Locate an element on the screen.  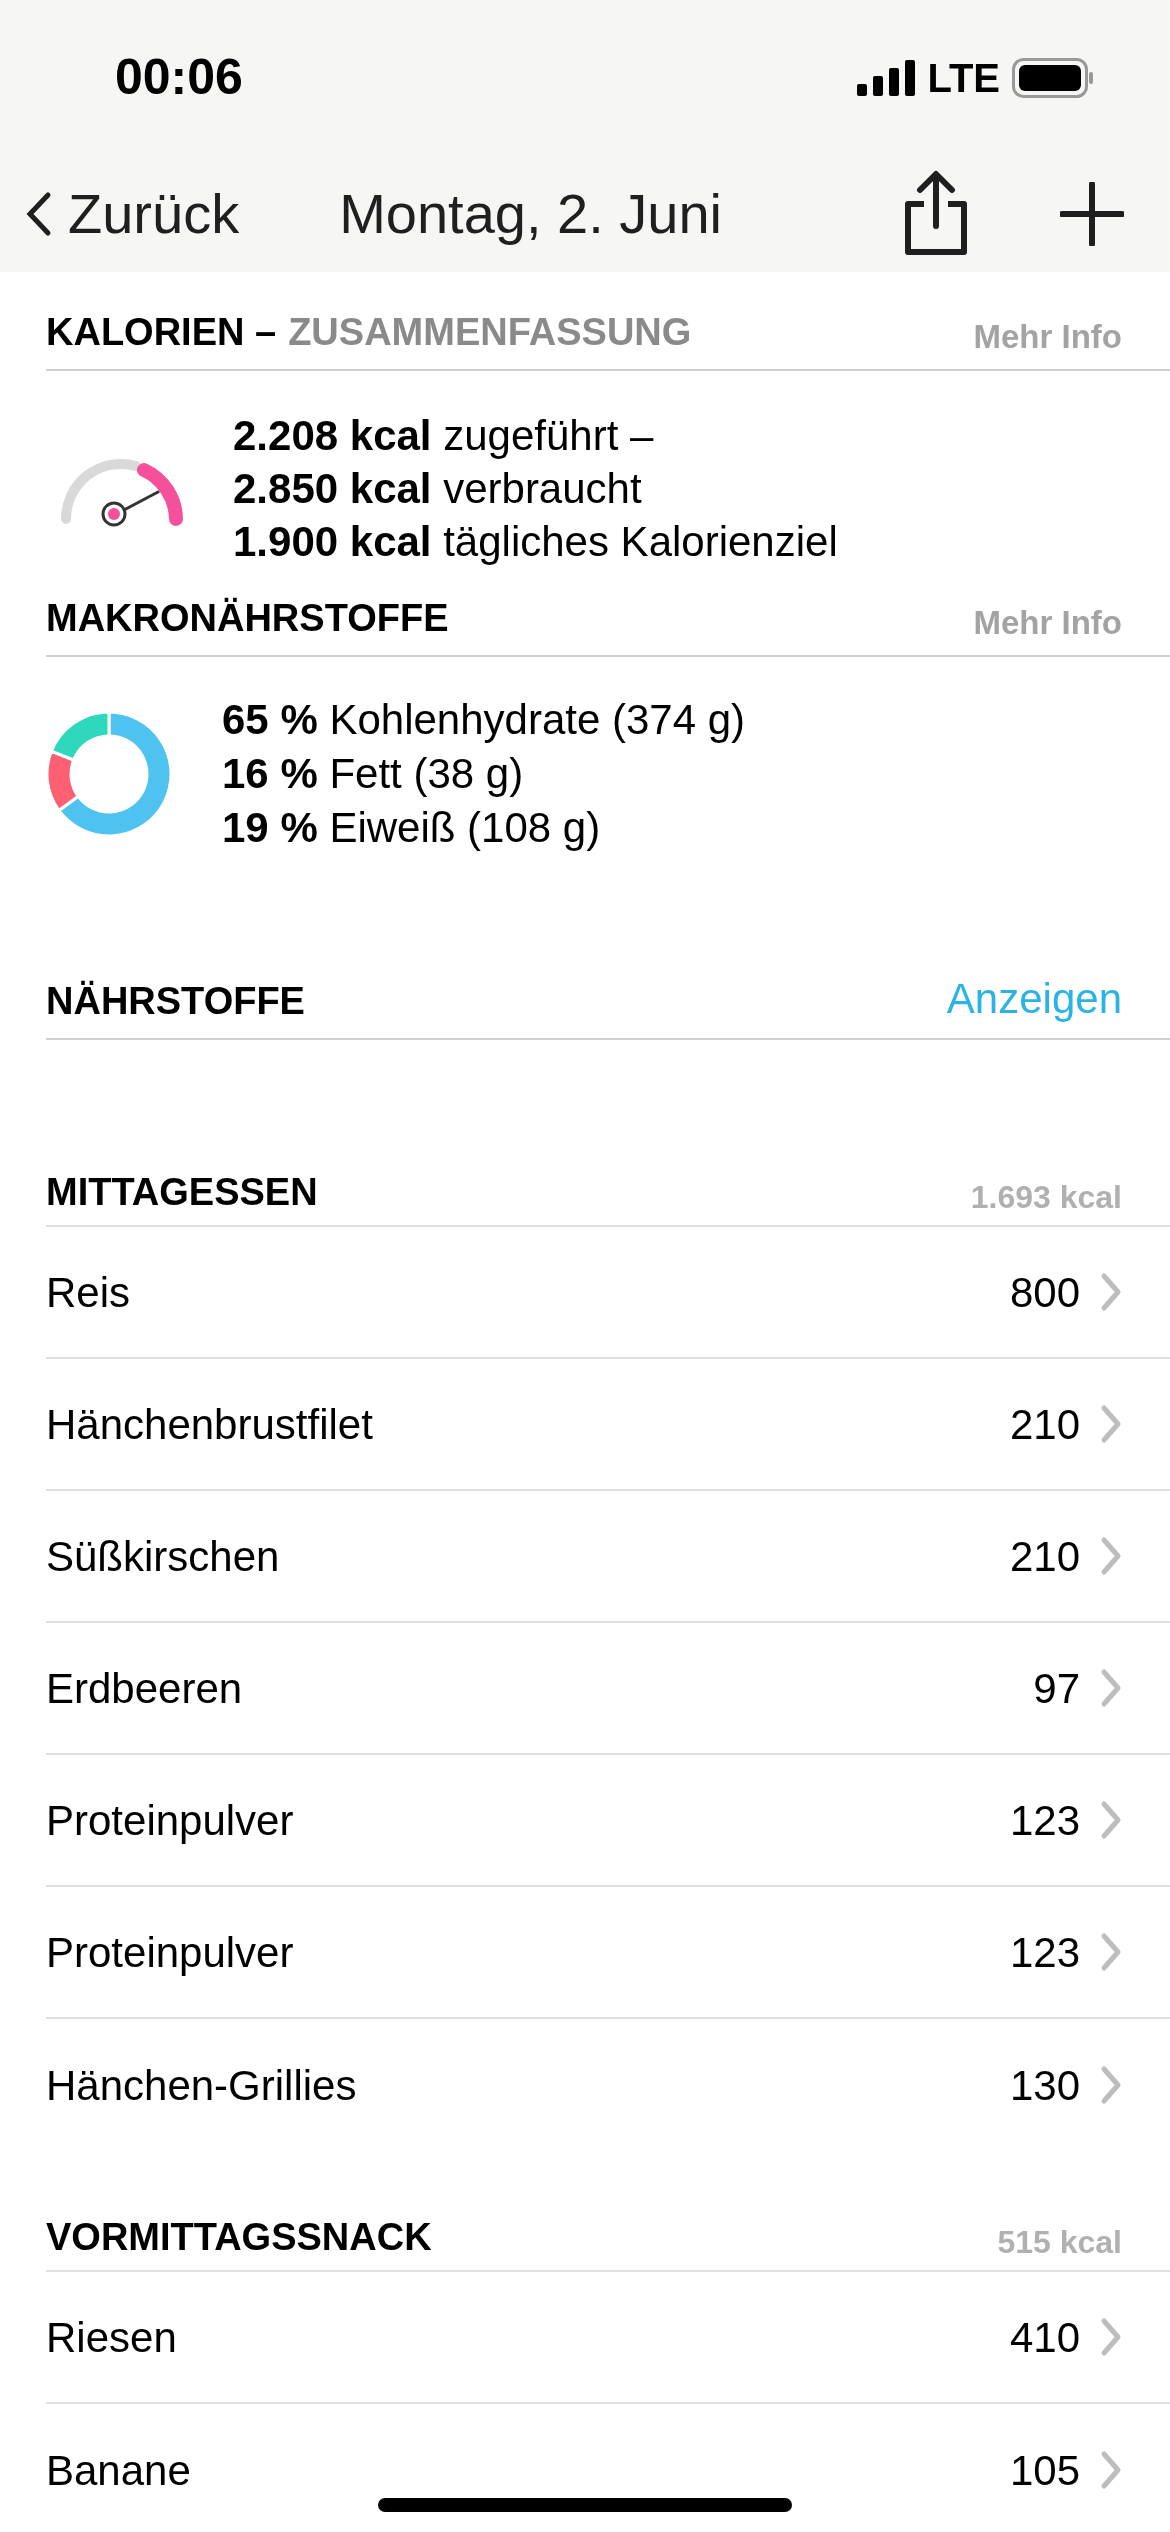
section-subtitle: ZUSAMMENFASSUNG is located at coordinates (490, 332).